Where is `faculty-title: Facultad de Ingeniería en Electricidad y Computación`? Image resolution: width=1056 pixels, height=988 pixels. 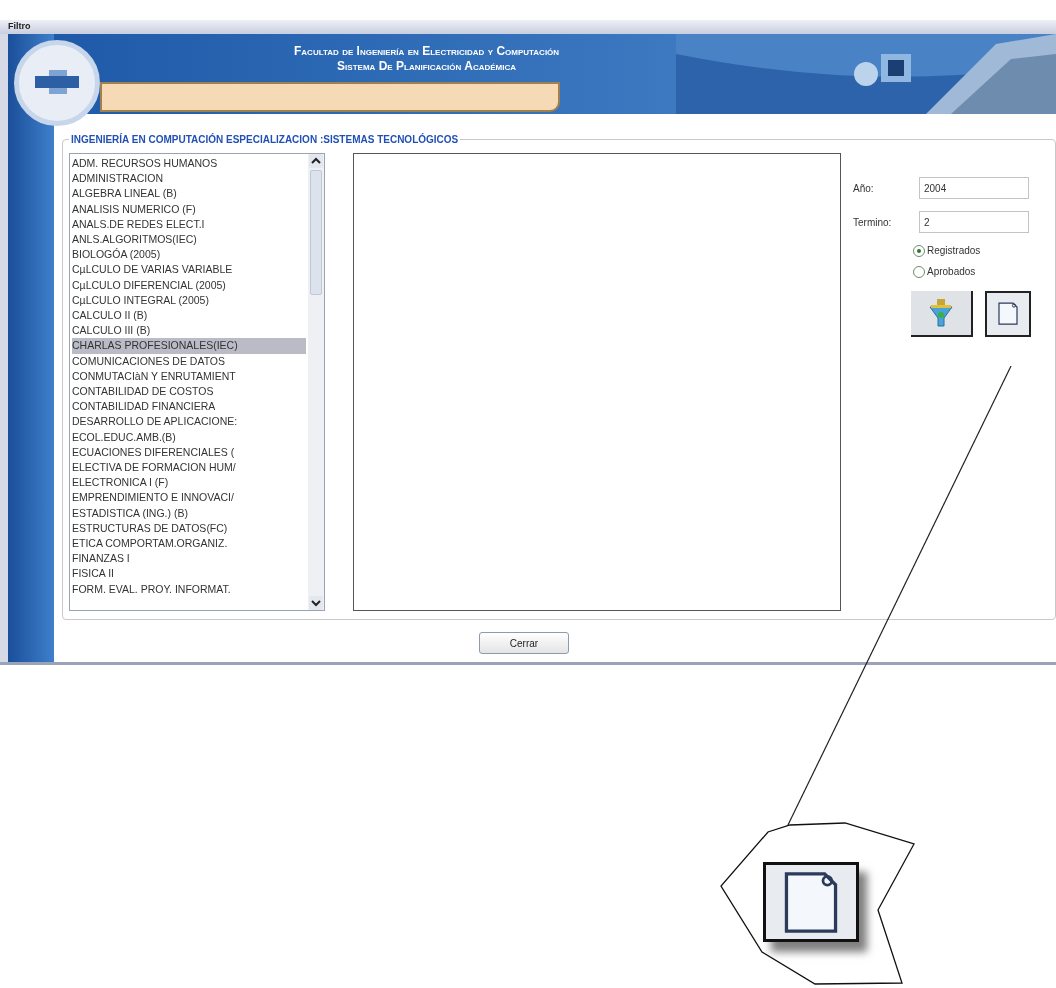
faculty-title: Facultad de Ingeniería en Electricidad y Computación is located at coordinates (427, 51).